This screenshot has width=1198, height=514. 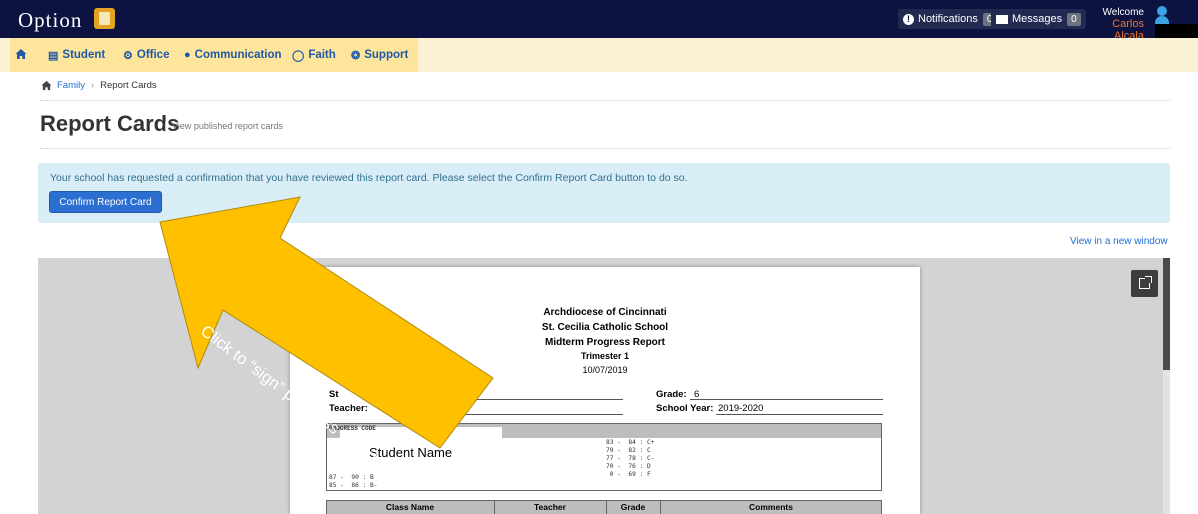 I want to click on annotation-arrow, so click(x=326, y=322).